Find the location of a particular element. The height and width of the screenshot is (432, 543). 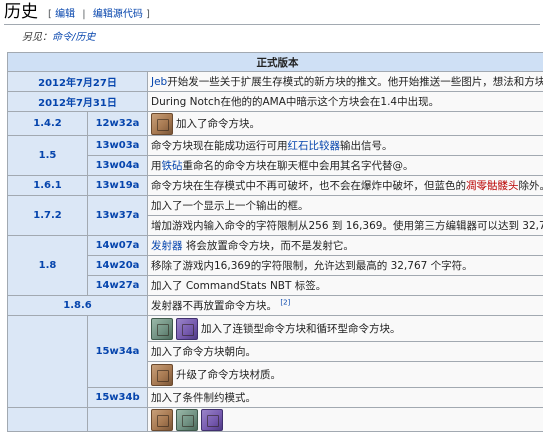

dispenser-link: 发射器 is located at coordinates (167, 246).